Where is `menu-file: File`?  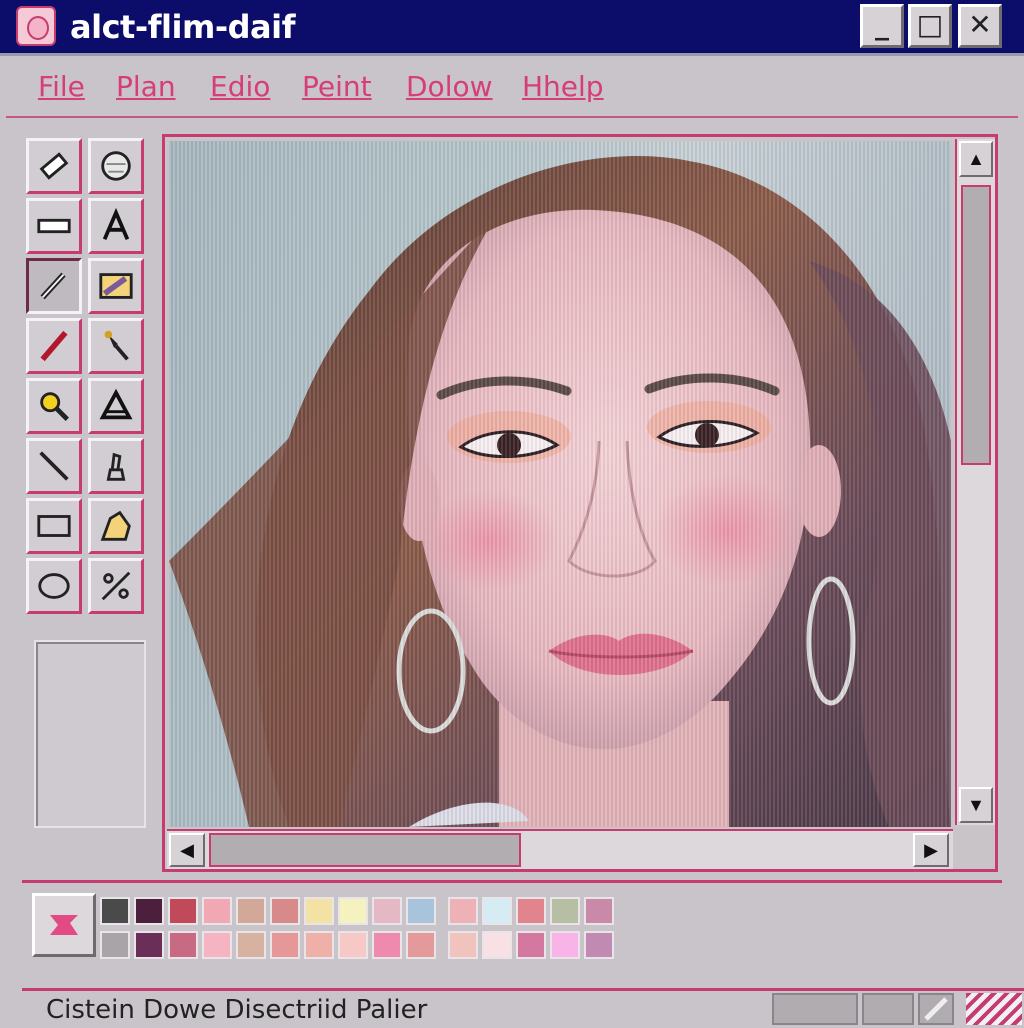 menu-file: File is located at coordinates (61, 86).